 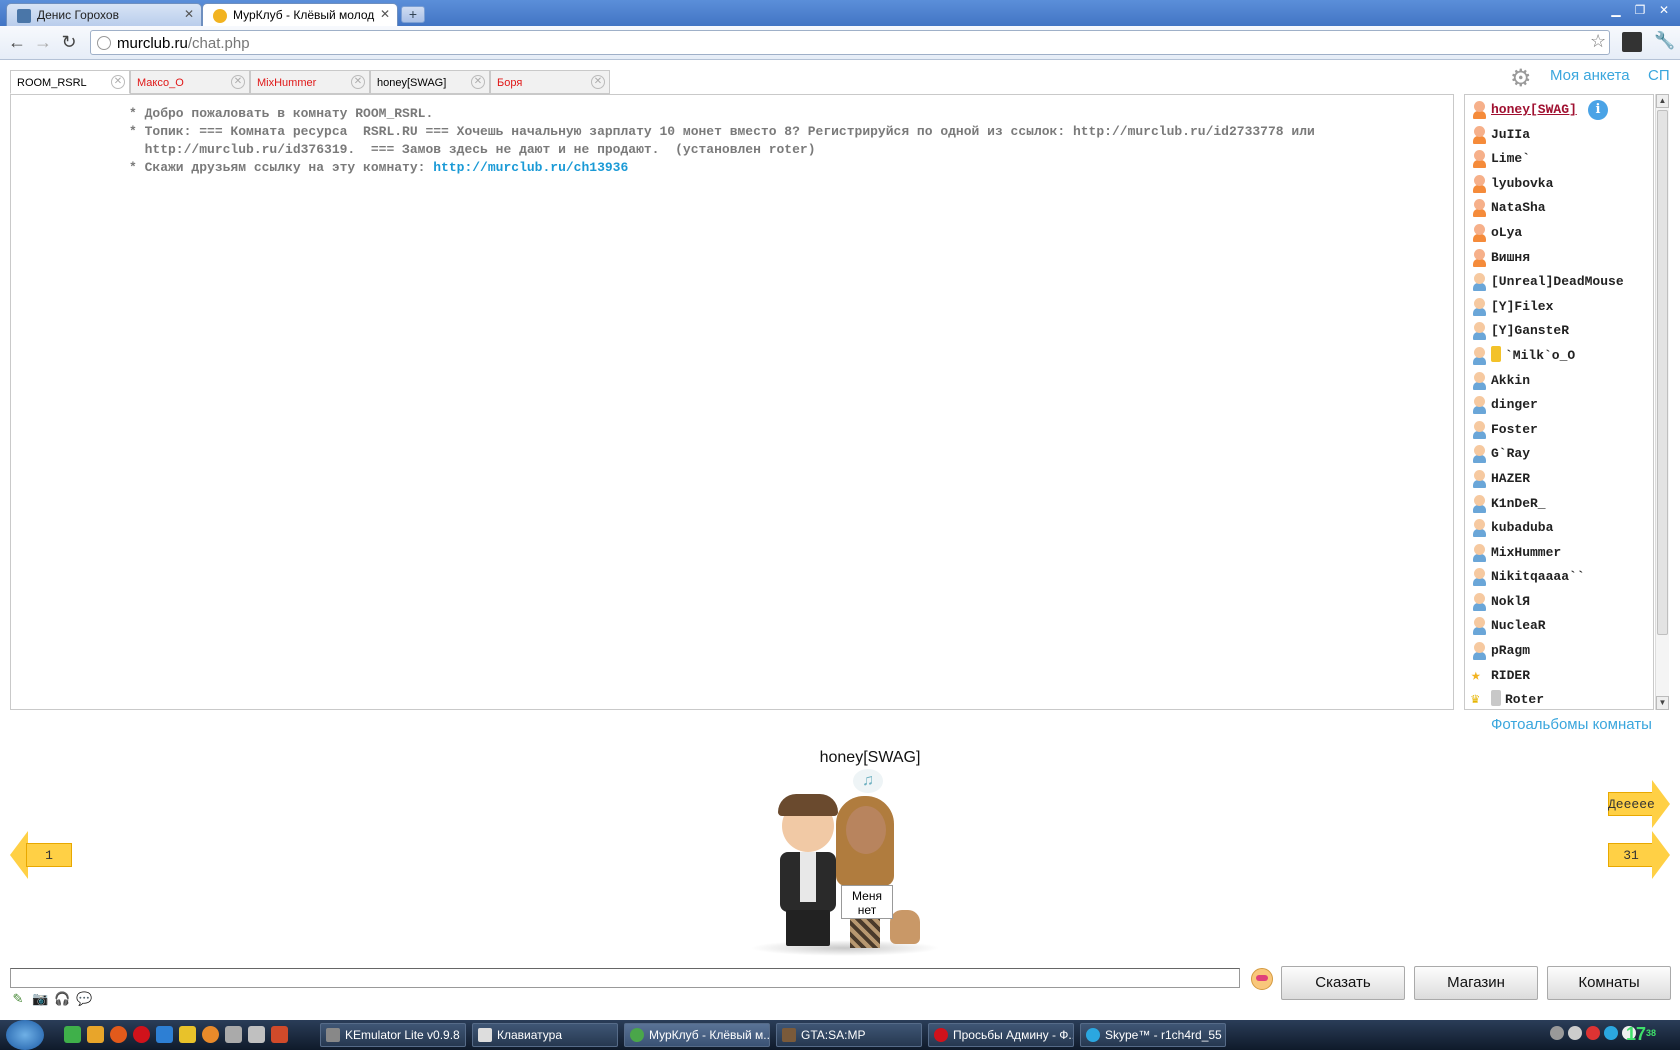 What do you see at coordinates (72, 1034) in the screenshot?
I see `utorrent-icon` at bounding box center [72, 1034].